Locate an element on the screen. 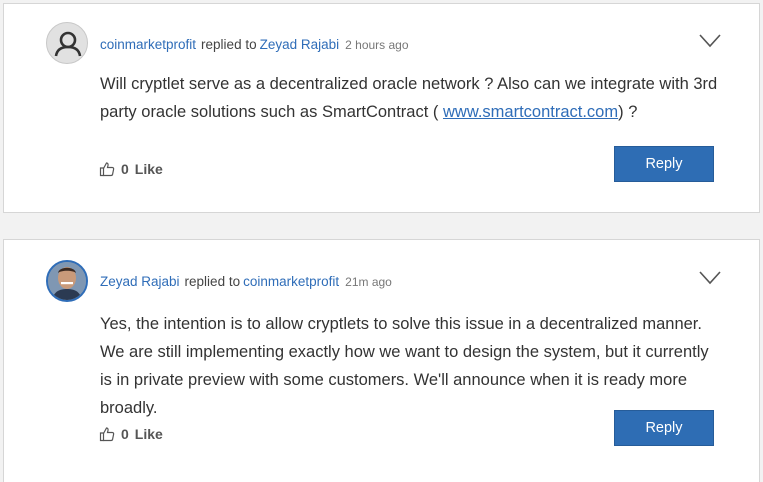 The height and width of the screenshot is (482, 763). reply-to-link: Zeyad Rajabi is located at coordinates (300, 44).